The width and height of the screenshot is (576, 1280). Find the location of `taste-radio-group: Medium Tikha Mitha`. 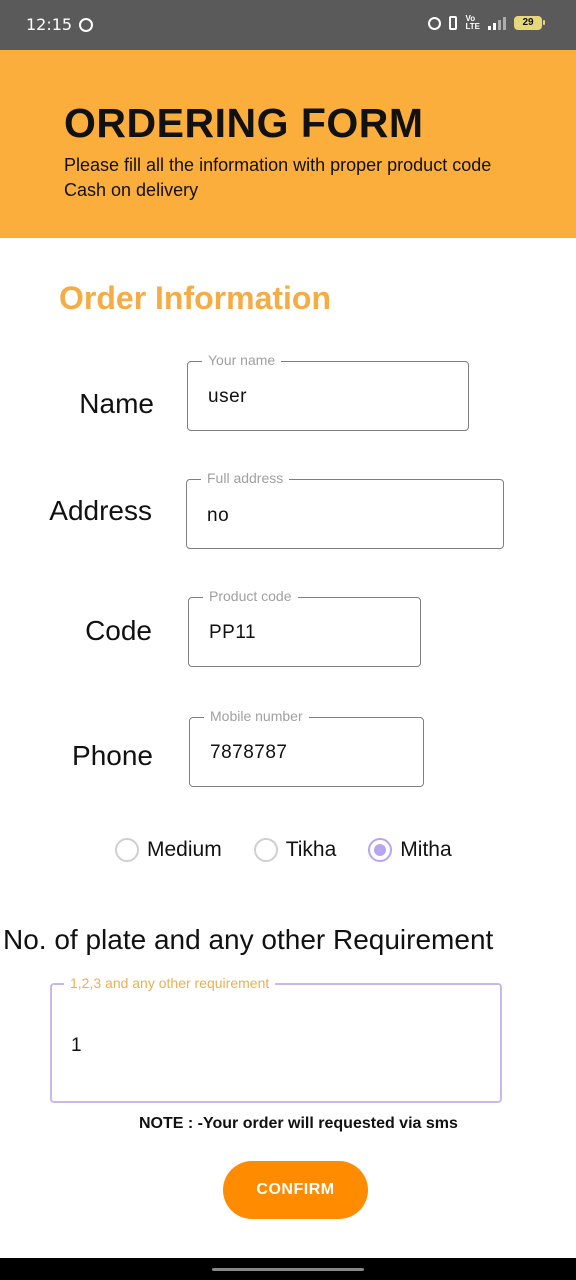

taste-radio-group: Medium Tikha Mitha is located at coordinates (299, 850).